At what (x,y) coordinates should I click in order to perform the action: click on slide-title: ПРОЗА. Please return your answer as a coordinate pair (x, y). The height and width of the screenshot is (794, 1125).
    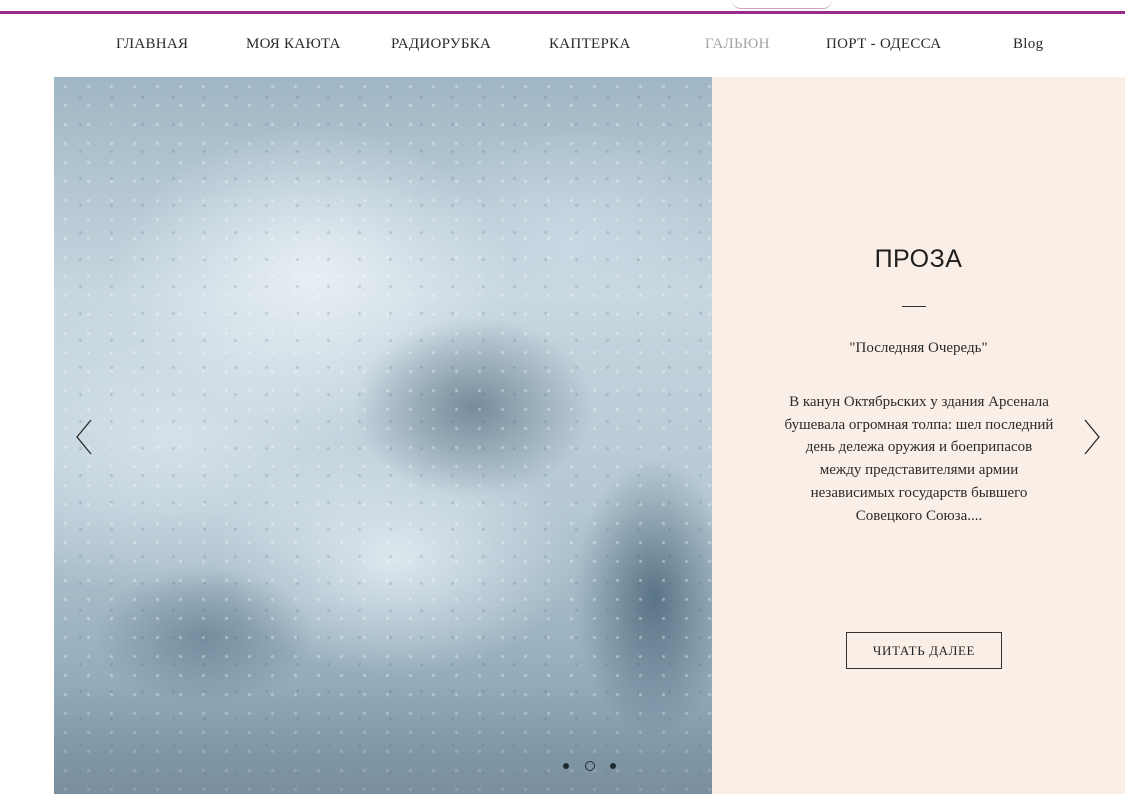
    Looking at the image, I should click on (918, 259).